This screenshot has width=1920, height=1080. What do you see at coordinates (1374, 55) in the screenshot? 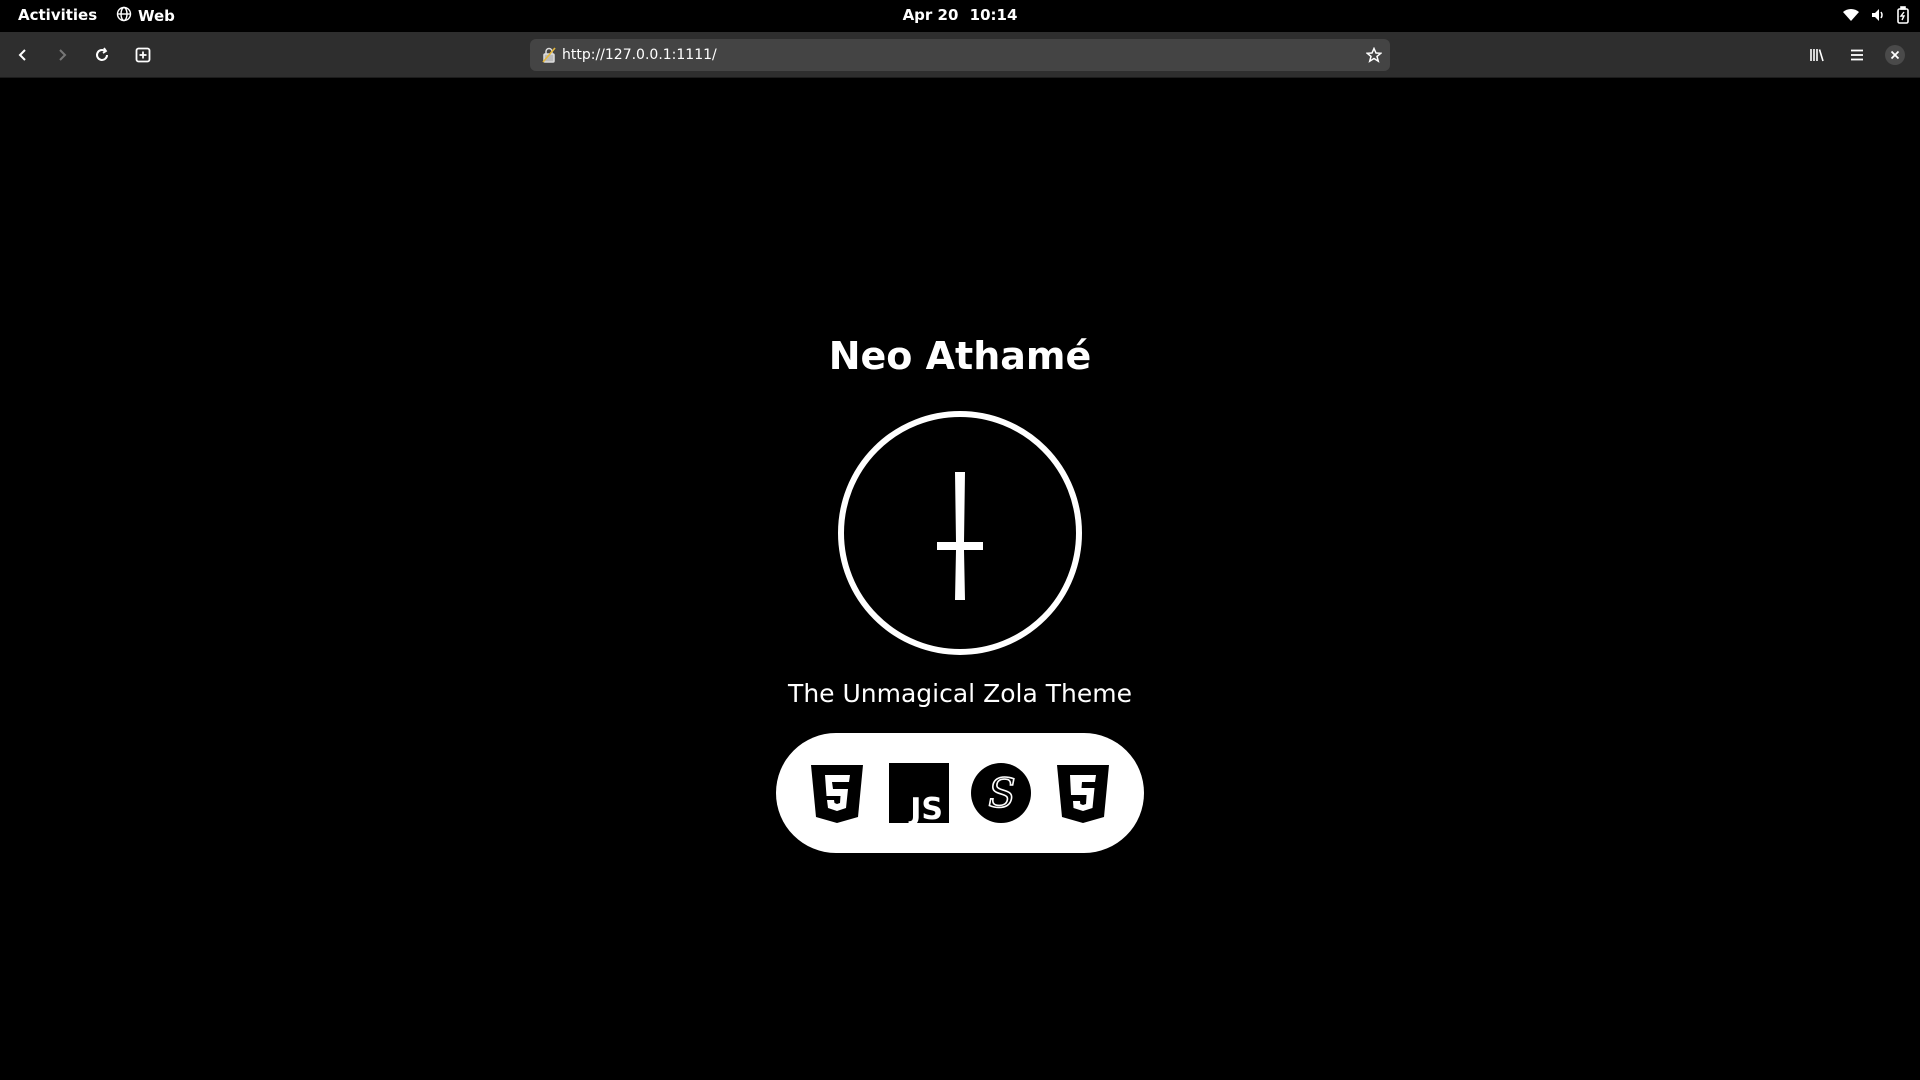
I see `bookmark-star-icon` at bounding box center [1374, 55].